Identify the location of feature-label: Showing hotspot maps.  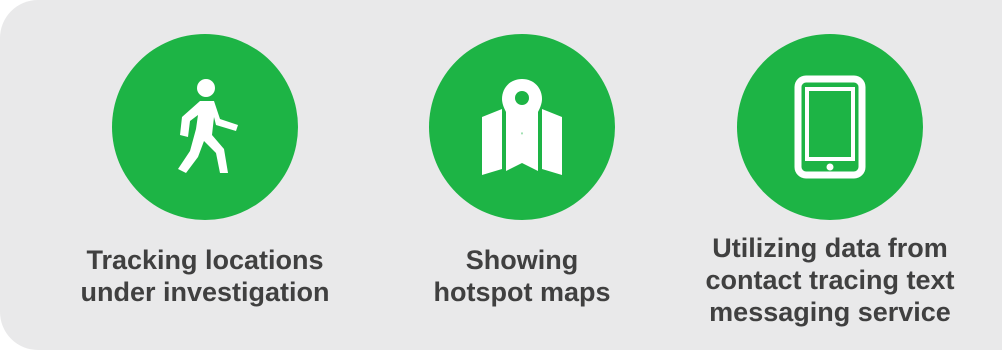
(522, 276).